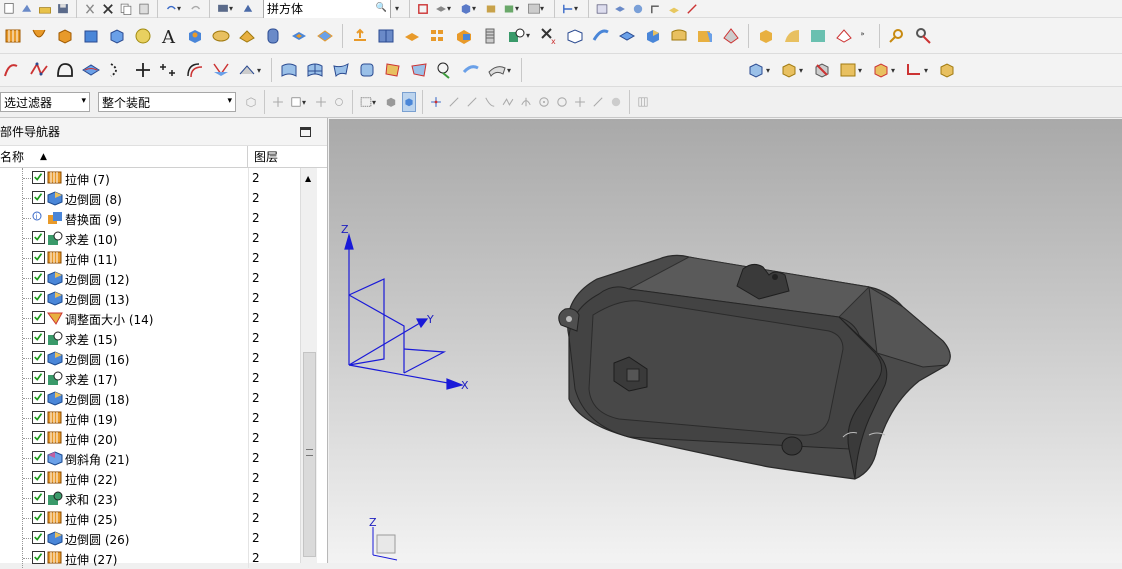 The height and width of the screenshot is (569, 1122). What do you see at coordinates (45, 102) in the screenshot?
I see `type-filter-combo: 选过滤器 ▾` at bounding box center [45, 102].